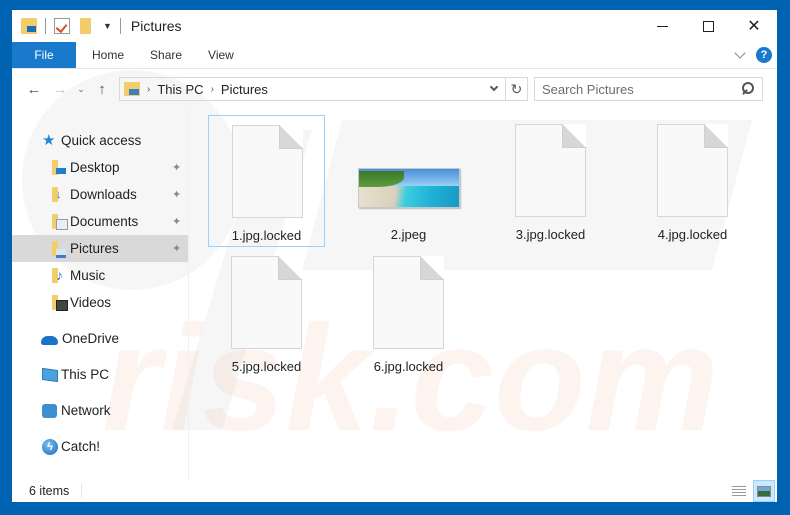  I want to click on qat-separator, so click(45, 26).